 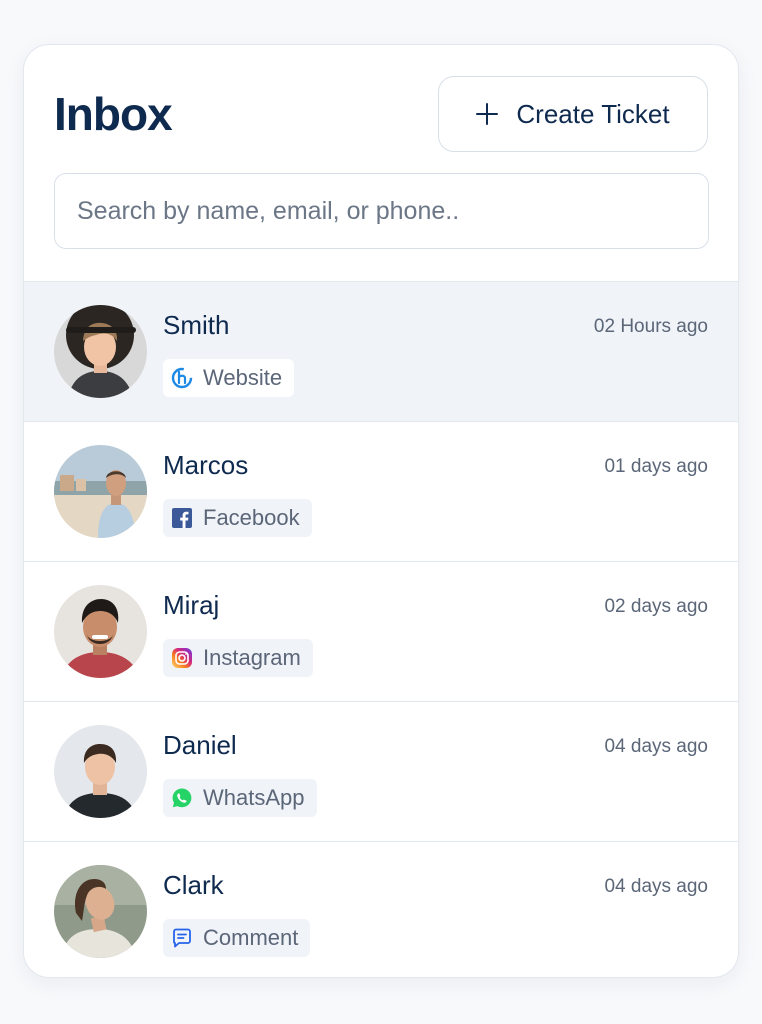 I want to click on timestamp: 01 days ago, so click(x=656, y=466).